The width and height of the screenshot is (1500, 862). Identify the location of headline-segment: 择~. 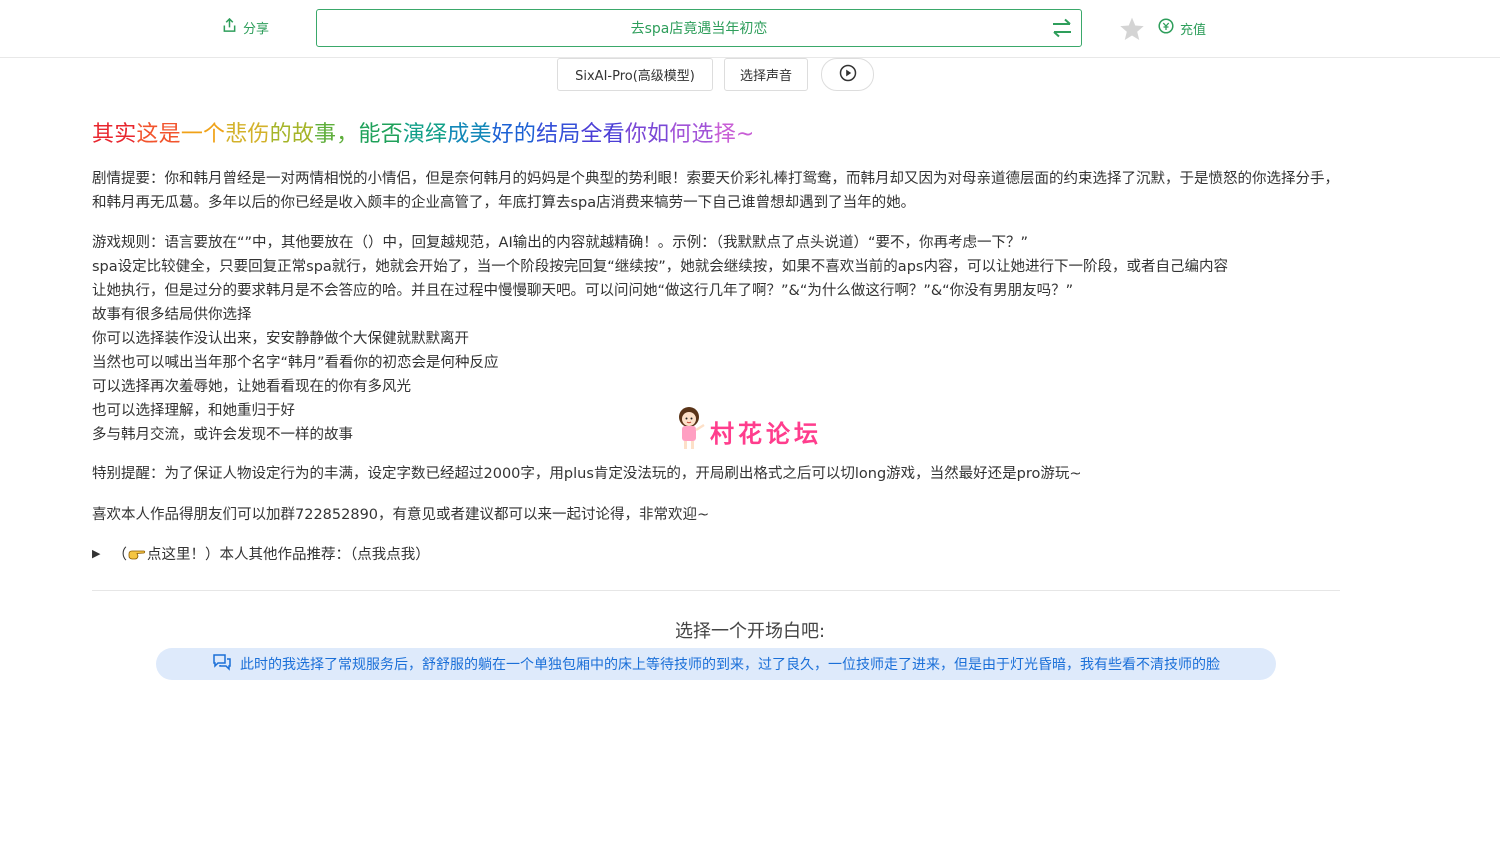
(734, 134).